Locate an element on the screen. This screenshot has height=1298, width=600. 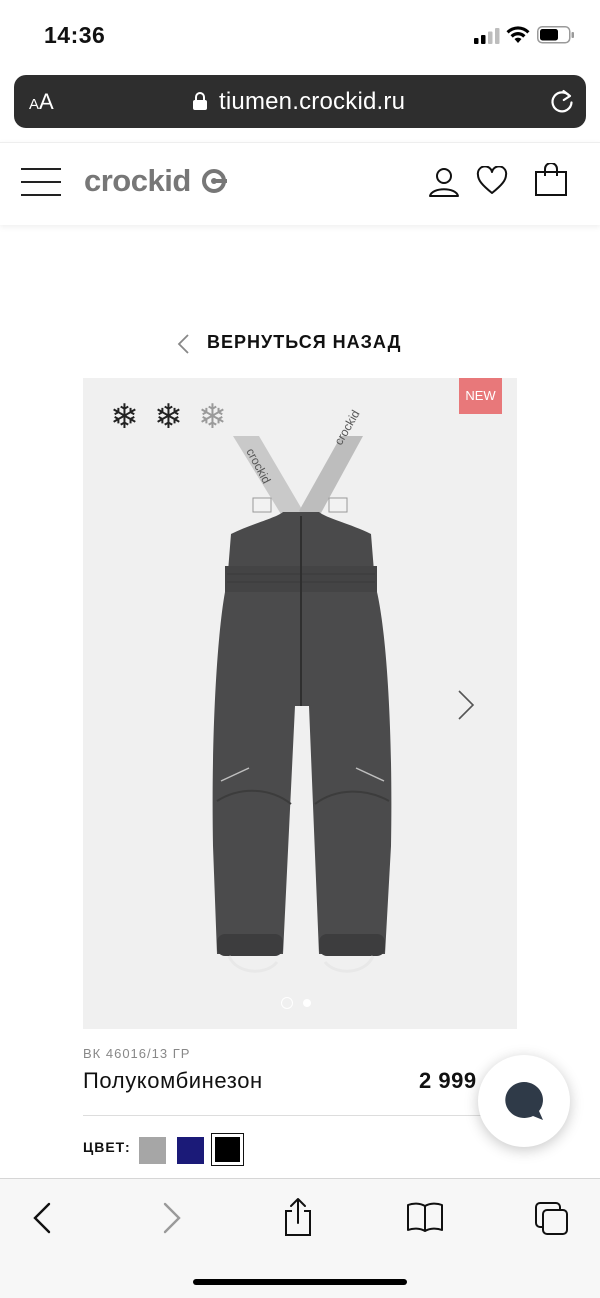
site-logo: crockid is located at coordinates (137, 181).